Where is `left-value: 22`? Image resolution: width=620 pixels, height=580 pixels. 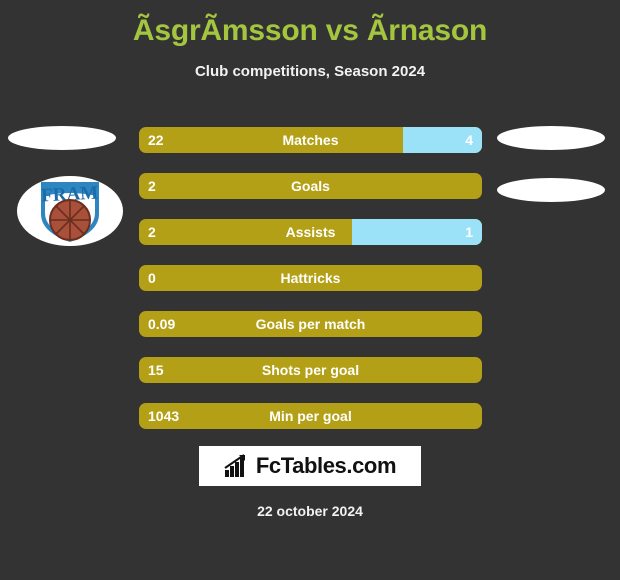
left-value: 22 is located at coordinates (156, 140).